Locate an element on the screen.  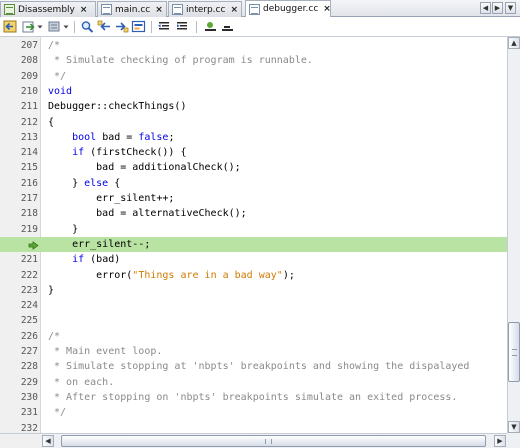
keyword-token: if is located at coordinates (78, 153).